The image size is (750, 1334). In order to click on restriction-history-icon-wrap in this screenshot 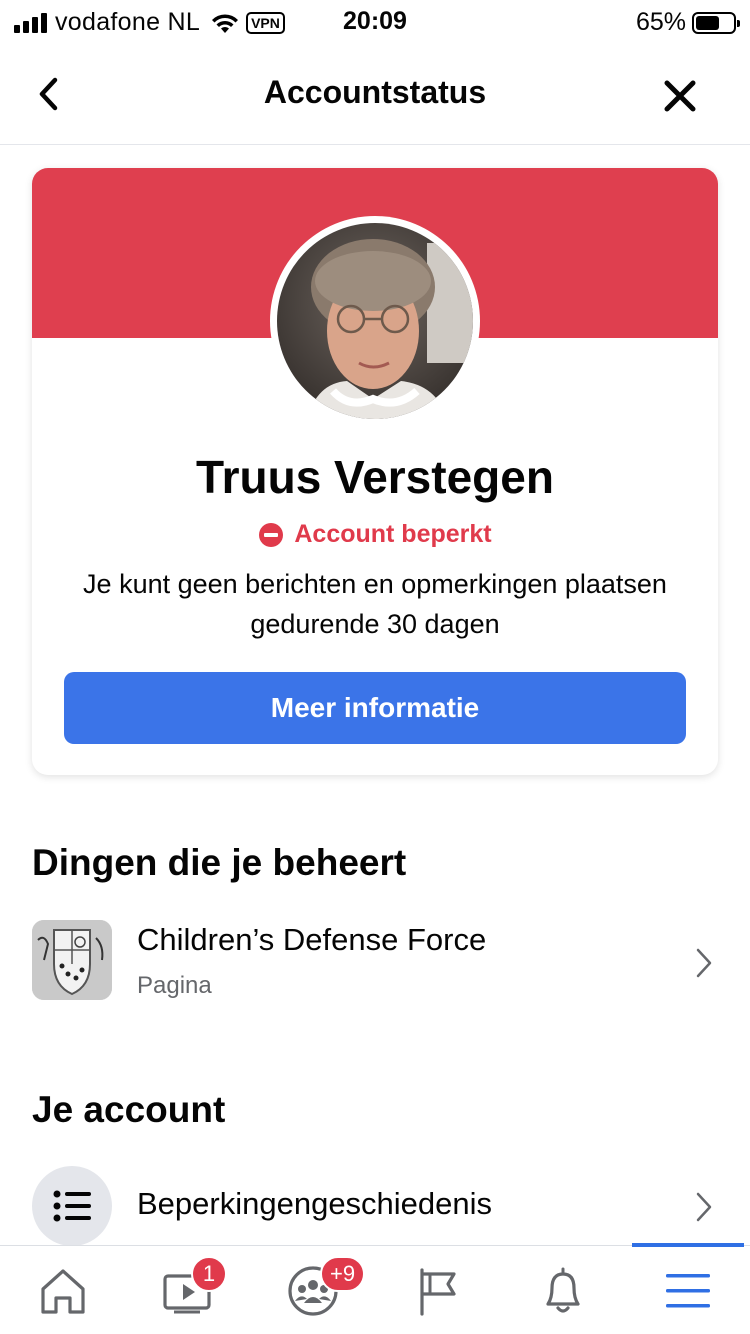, I will do `click(72, 1206)`.